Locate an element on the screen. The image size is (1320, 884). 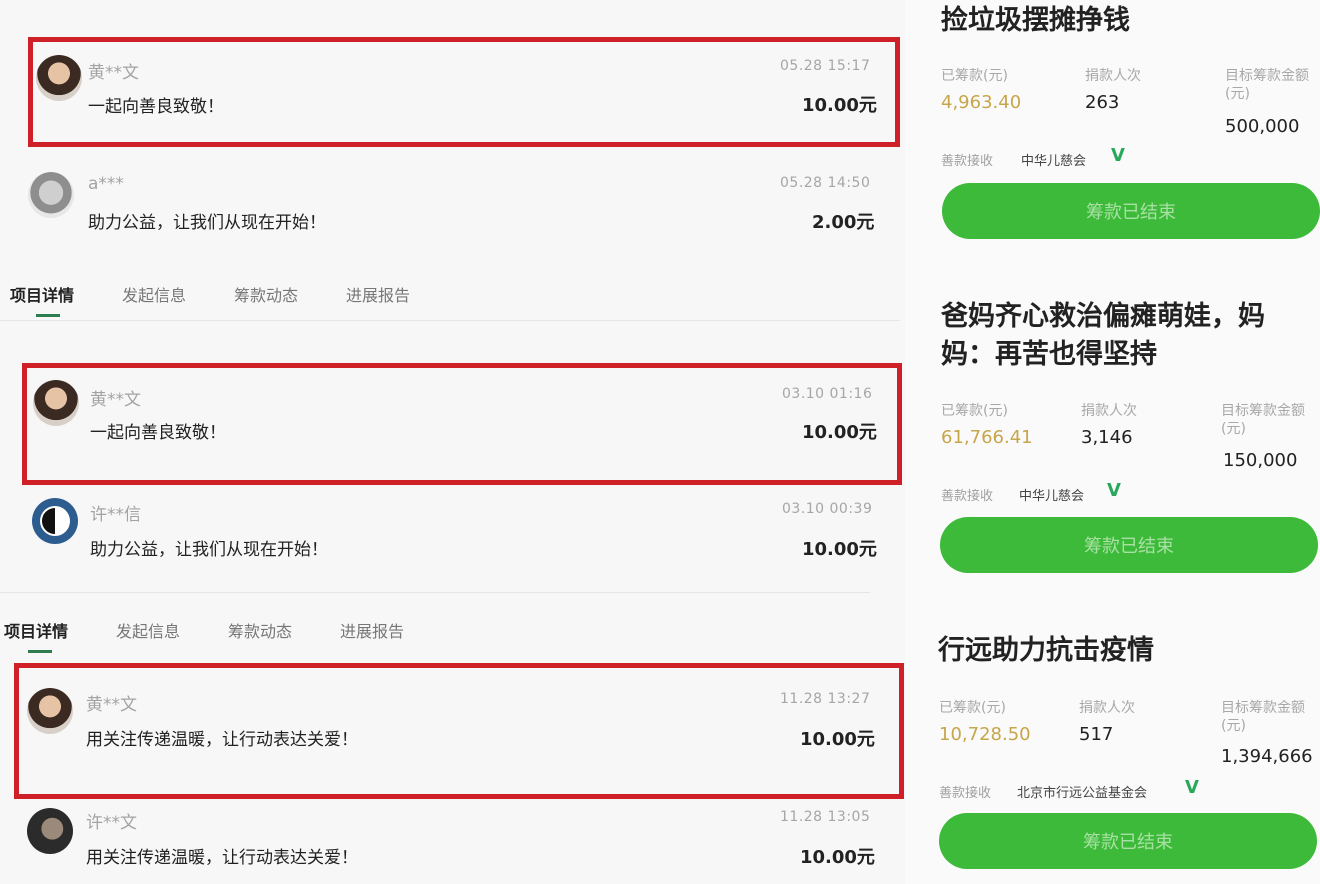
donation-time: 11.28 13:27 is located at coordinates (825, 699).